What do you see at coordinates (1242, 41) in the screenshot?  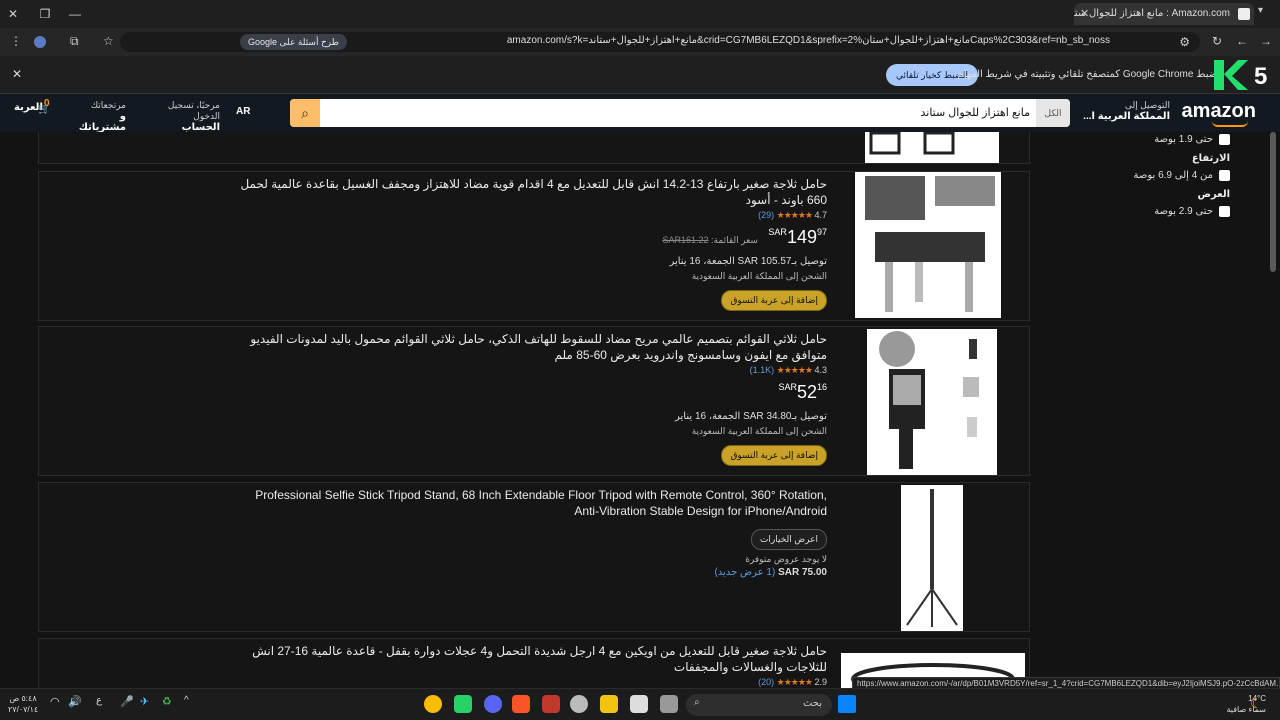 I see `forward-icon: ←` at bounding box center [1242, 41].